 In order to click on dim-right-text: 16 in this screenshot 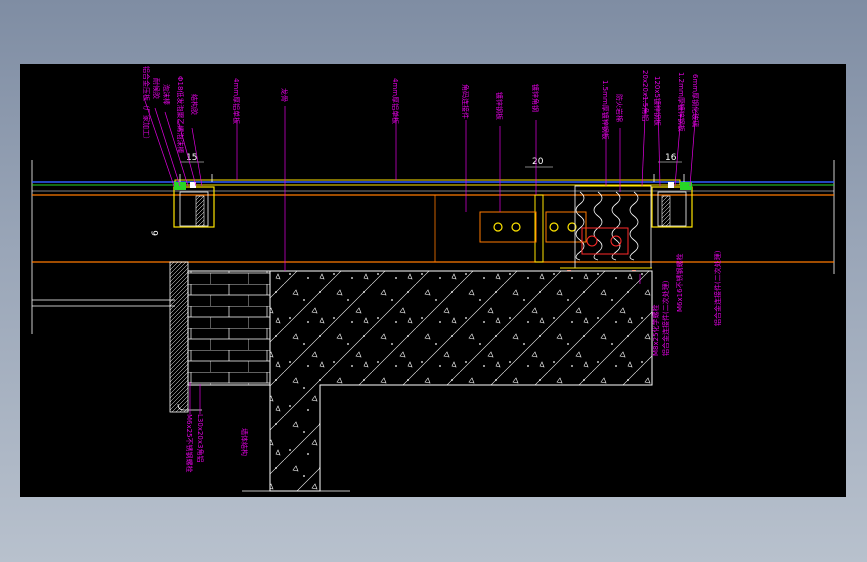, I will do `click(671, 158)`.